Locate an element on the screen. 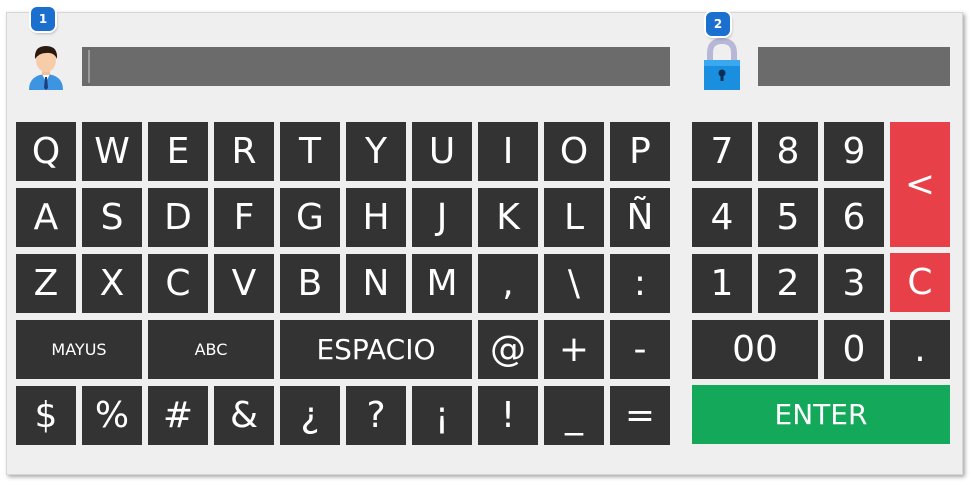 The width and height of the screenshot is (972, 485). key-1-3: F is located at coordinates (244, 217).